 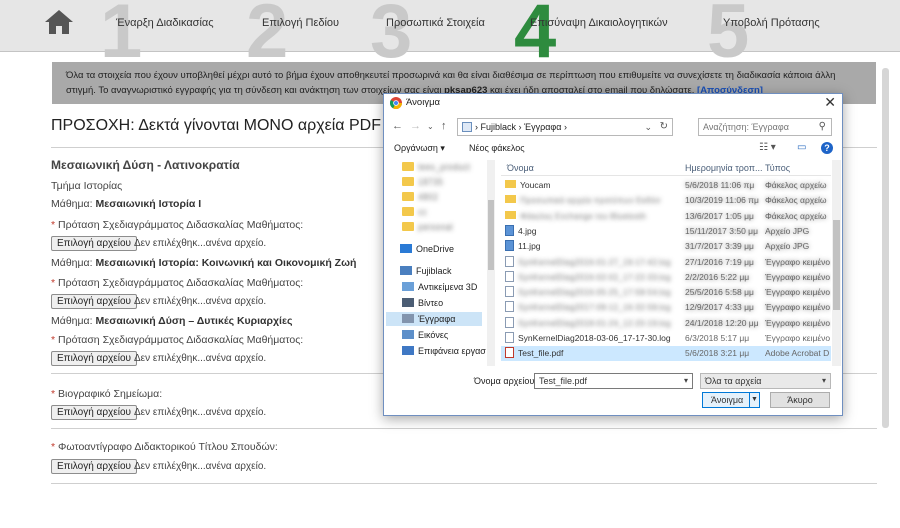 I want to click on file-row: Youcam 5/6/2018 11:06 πμ Φάκελος αρχείω, so click(x=666, y=185).